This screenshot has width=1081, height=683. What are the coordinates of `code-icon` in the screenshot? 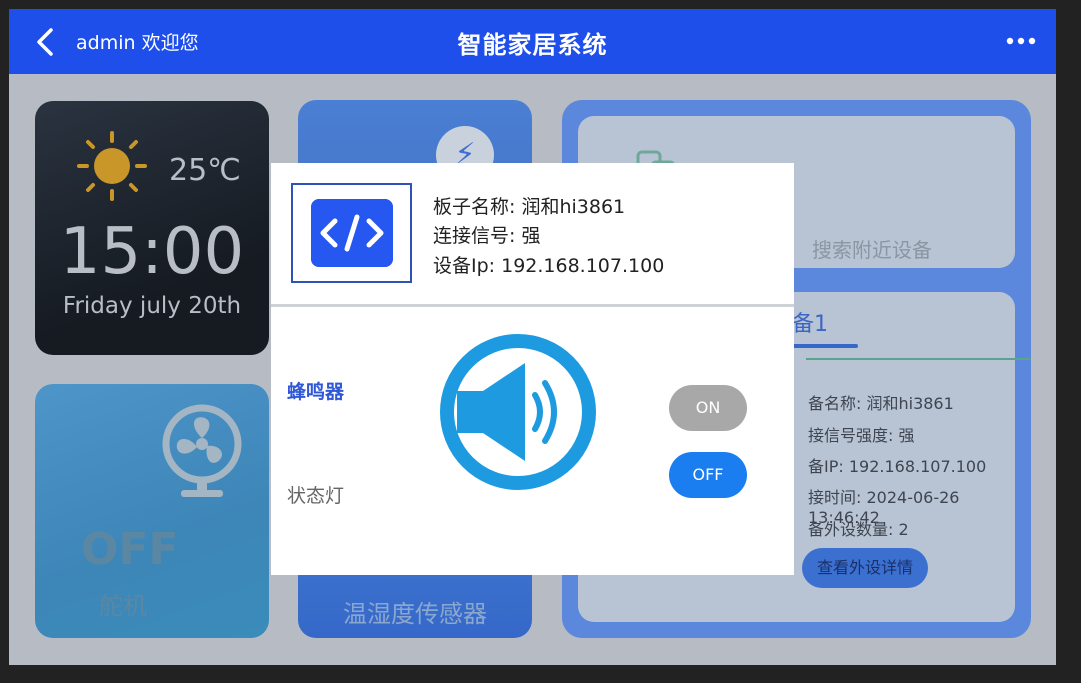 It's located at (352, 233).